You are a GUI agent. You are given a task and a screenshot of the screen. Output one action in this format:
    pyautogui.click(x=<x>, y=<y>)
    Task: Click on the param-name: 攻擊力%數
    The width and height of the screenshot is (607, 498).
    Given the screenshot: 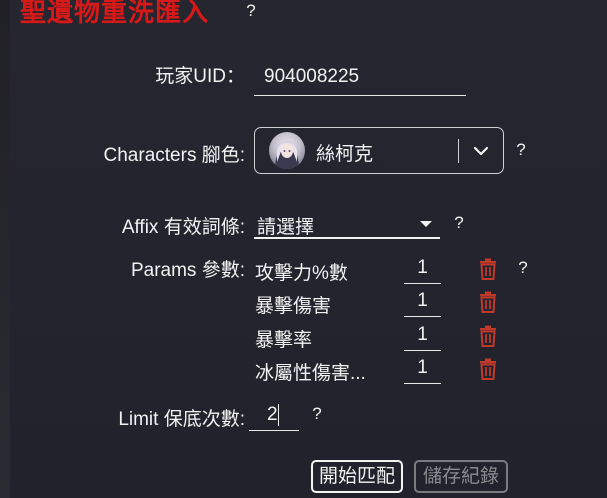 What is the action you would take?
    pyautogui.click(x=301, y=273)
    